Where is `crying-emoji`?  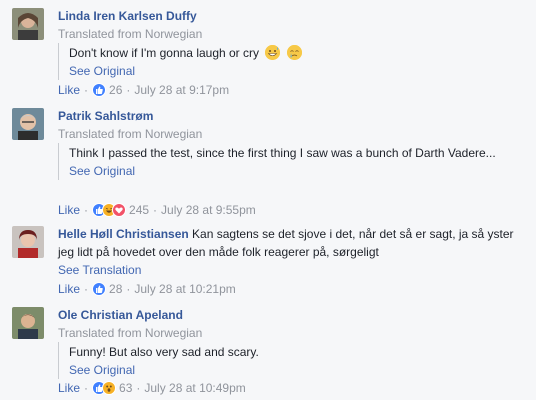
crying-emoji is located at coordinates (294, 52).